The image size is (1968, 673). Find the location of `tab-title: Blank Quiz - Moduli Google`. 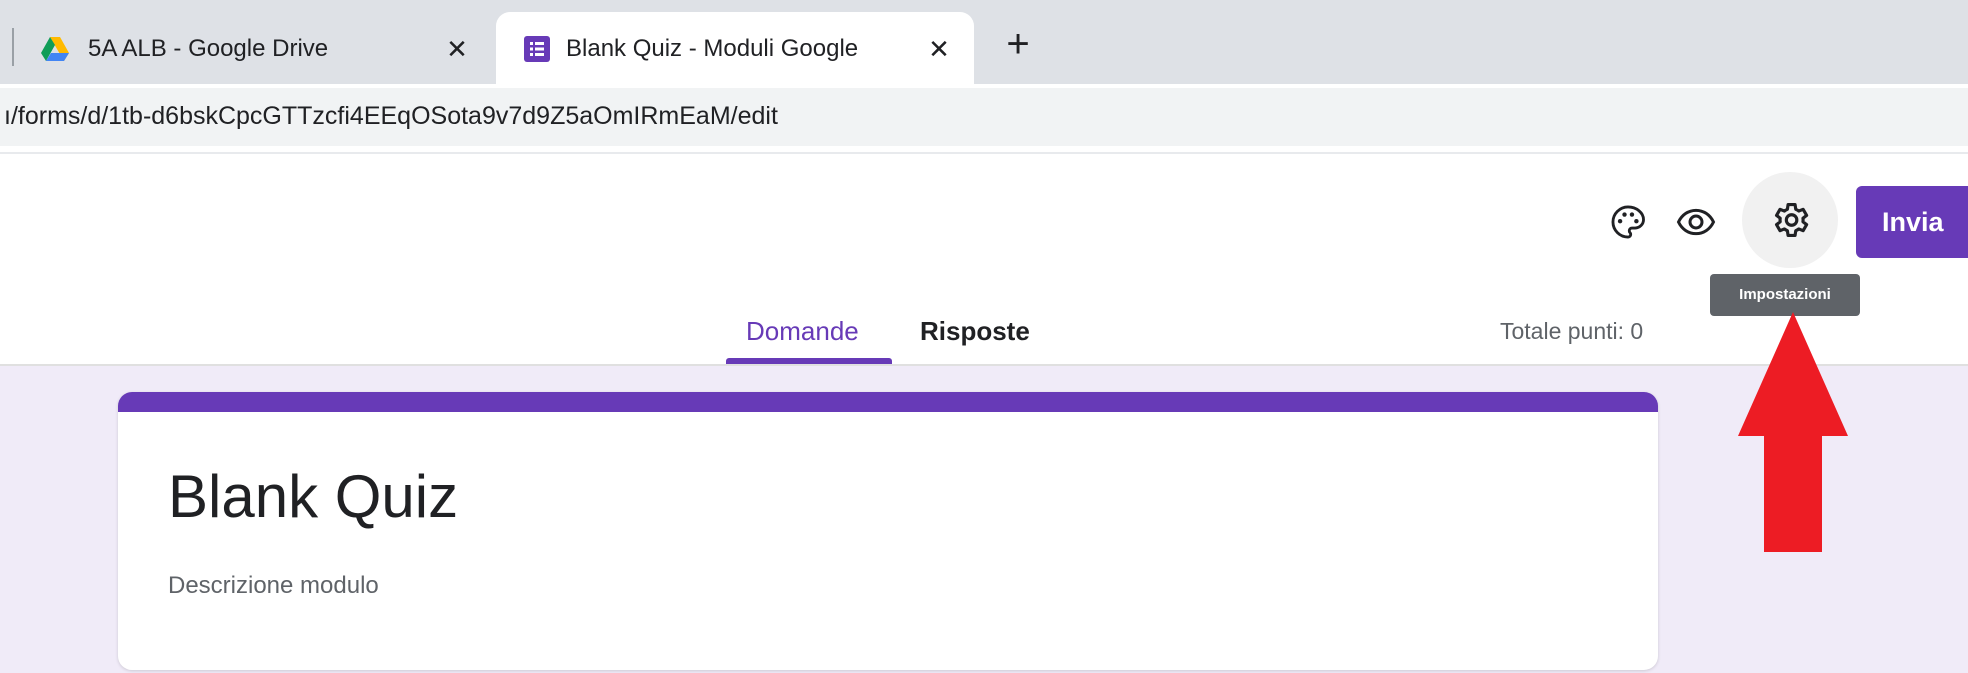

tab-title: Blank Quiz - Moduli Google is located at coordinates (712, 48).